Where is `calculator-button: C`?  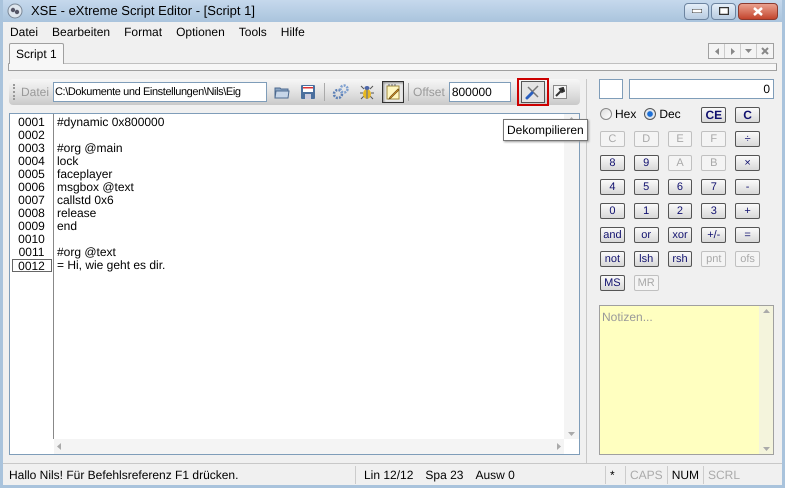
calculator-button: C is located at coordinates (747, 115).